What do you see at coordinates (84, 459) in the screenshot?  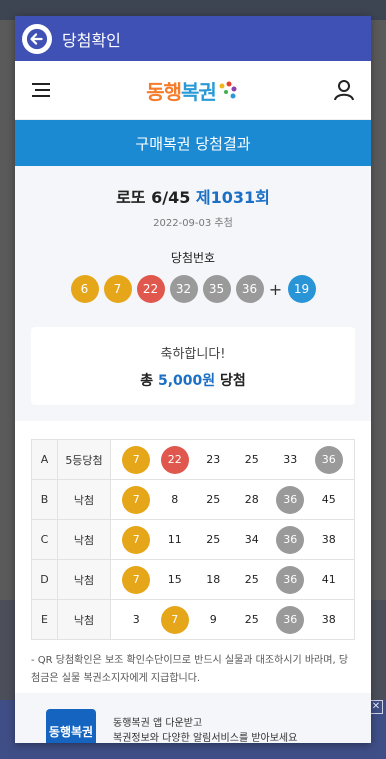 I see `ticket-status: 5등당첨` at bounding box center [84, 459].